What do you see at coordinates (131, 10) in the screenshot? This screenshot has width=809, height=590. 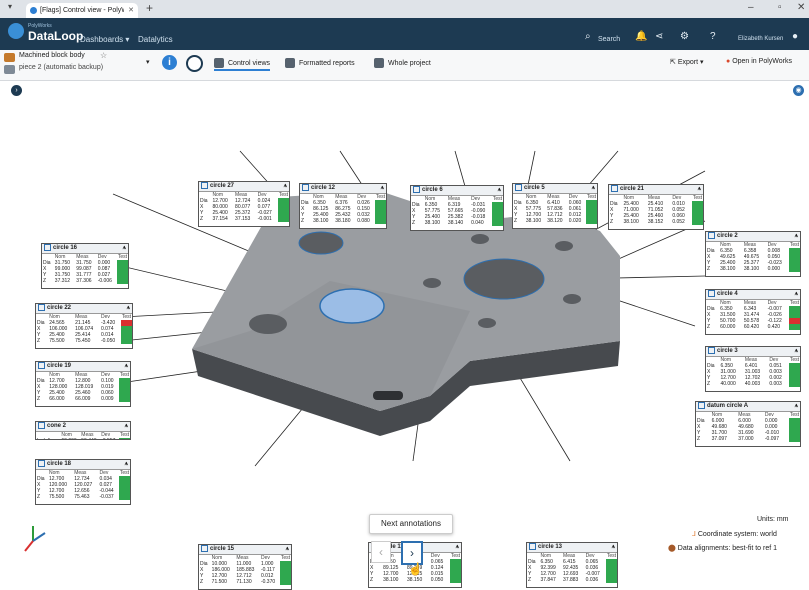 I see `close-tab-icon: ✕` at bounding box center [131, 10].